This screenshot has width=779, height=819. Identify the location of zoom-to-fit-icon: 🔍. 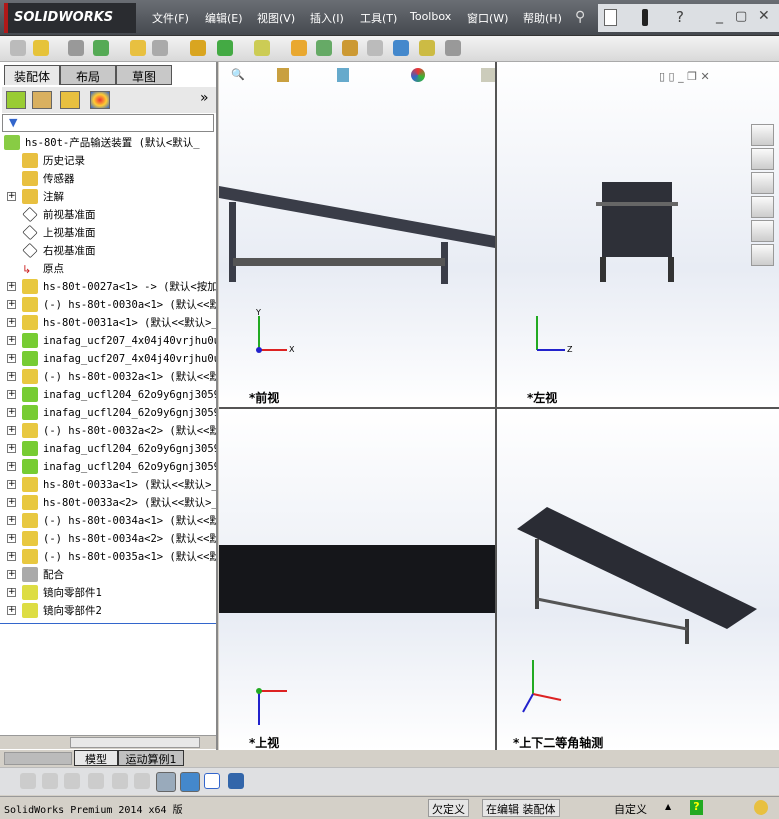
(238, 74).